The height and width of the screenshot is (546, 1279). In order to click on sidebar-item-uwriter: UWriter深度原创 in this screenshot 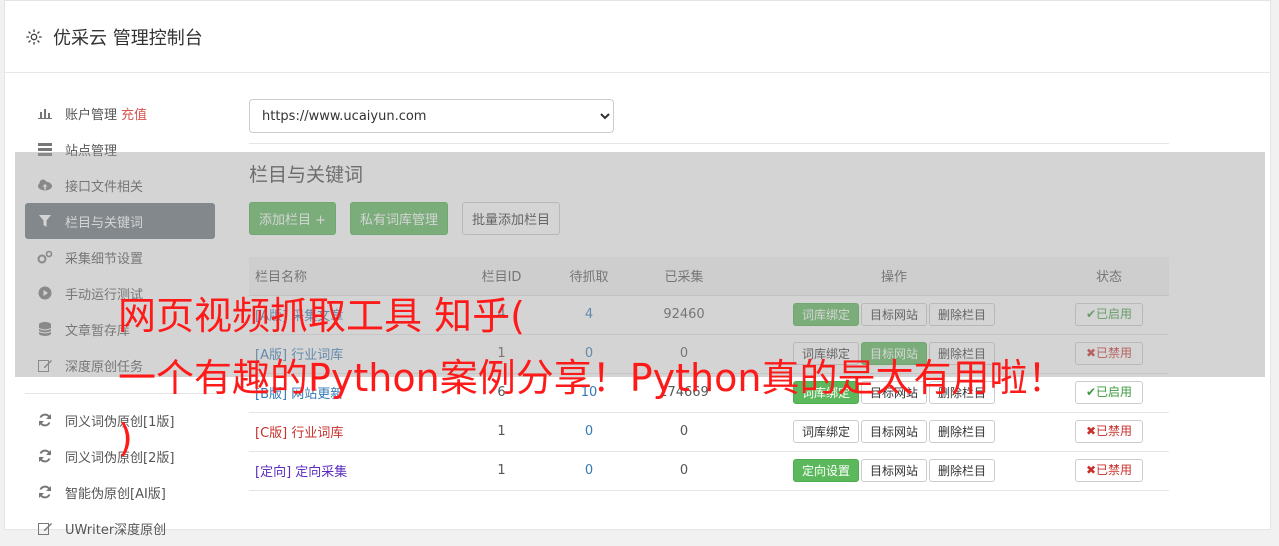, I will do `click(120, 528)`.